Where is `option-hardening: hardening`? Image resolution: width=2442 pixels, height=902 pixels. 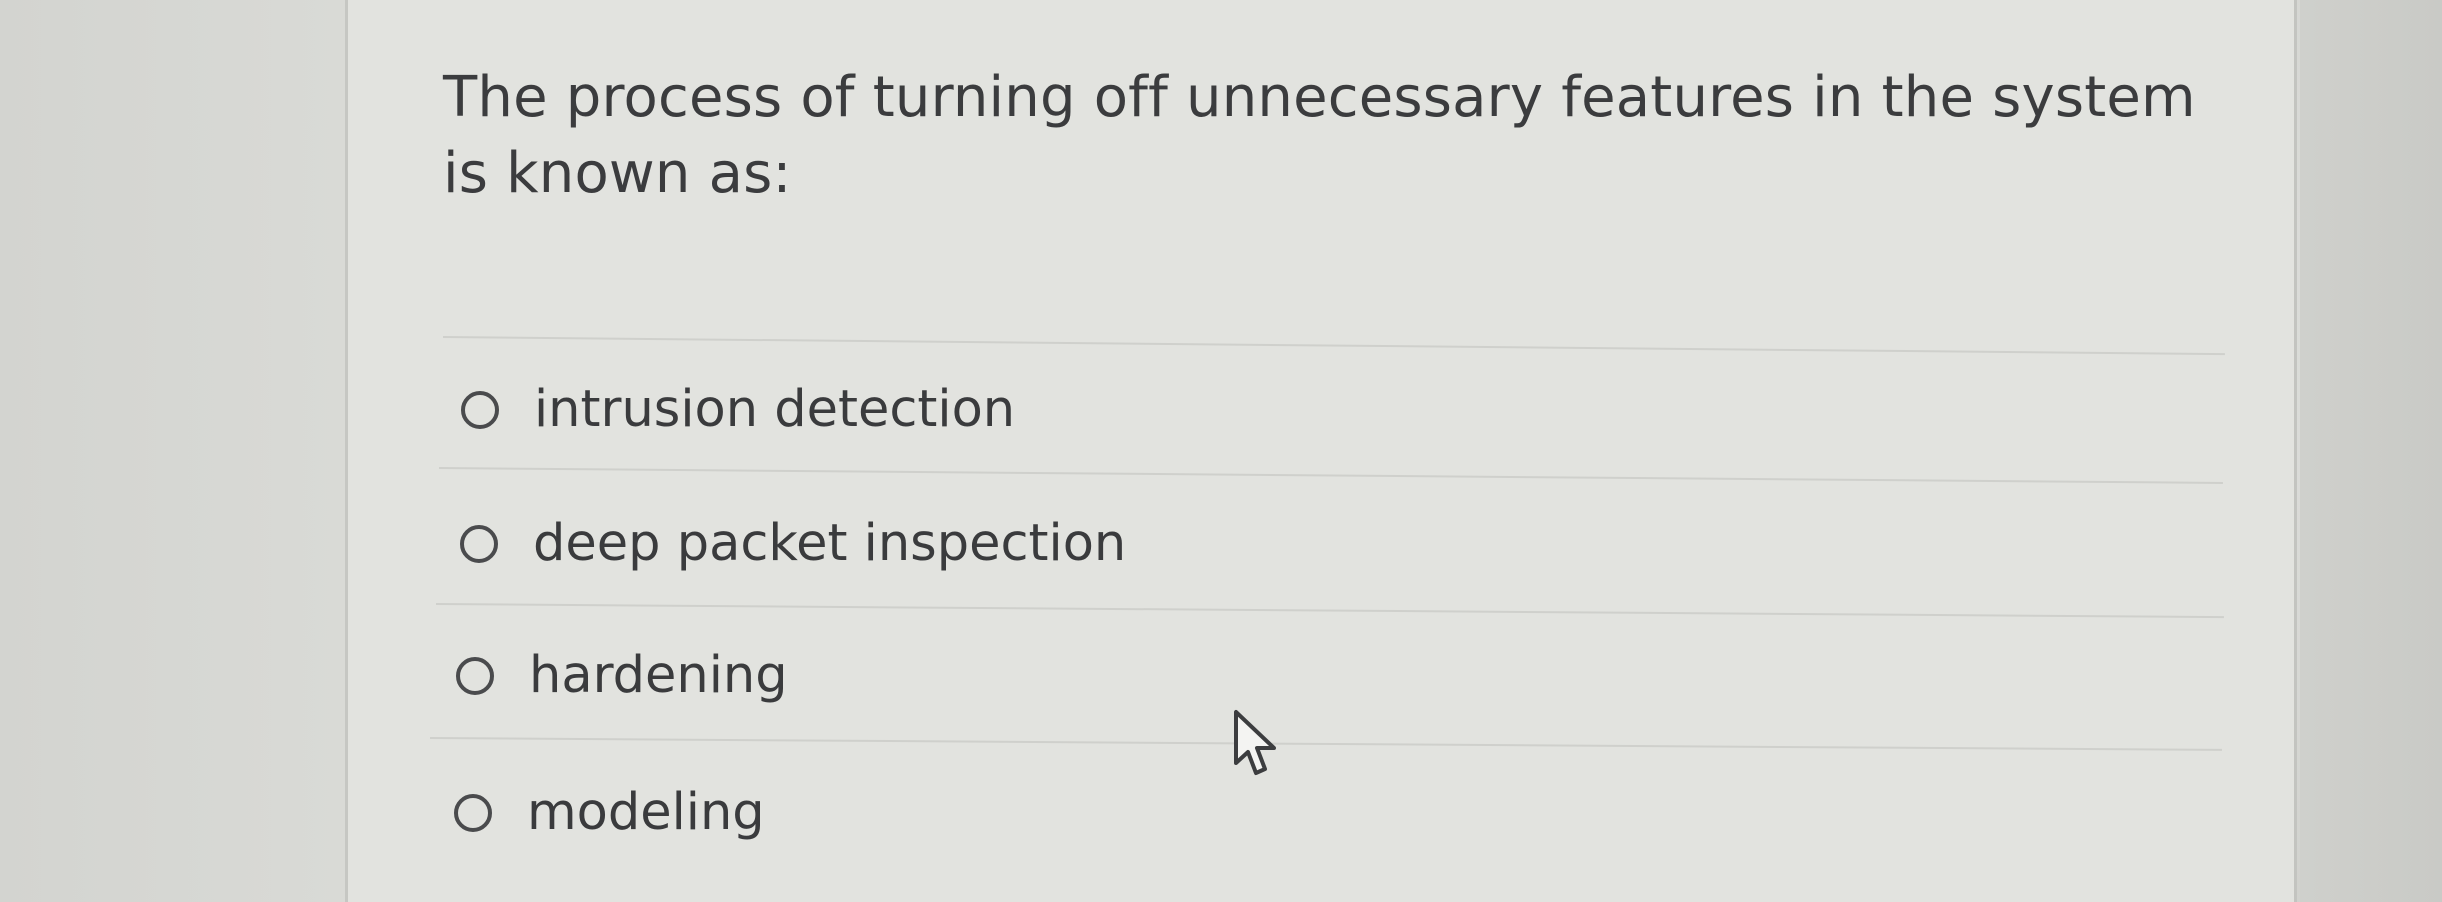
option-hardening: hardening is located at coordinates (622, 675).